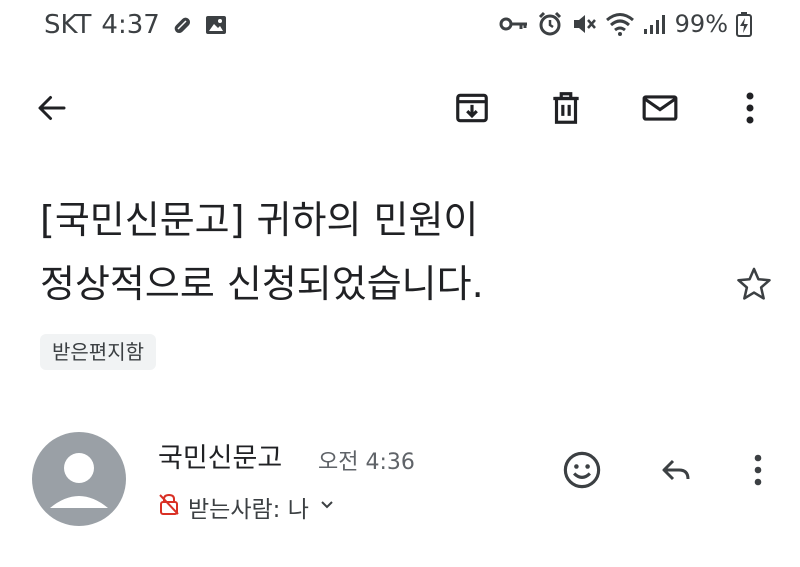 The width and height of the screenshot is (800, 567). What do you see at coordinates (400, 110) in the screenshot?
I see `toolbar` at bounding box center [400, 110].